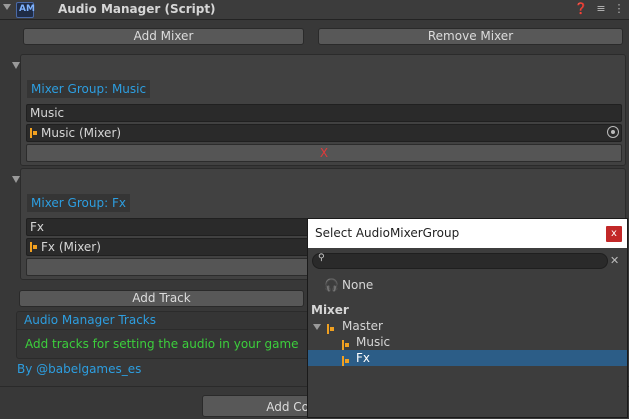 Image resolution: width=629 pixels, height=419 pixels. What do you see at coordinates (467, 233) in the screenshot?
I see `popup-title: Select AudioMixerGroup` at bounding box center [467, 233].